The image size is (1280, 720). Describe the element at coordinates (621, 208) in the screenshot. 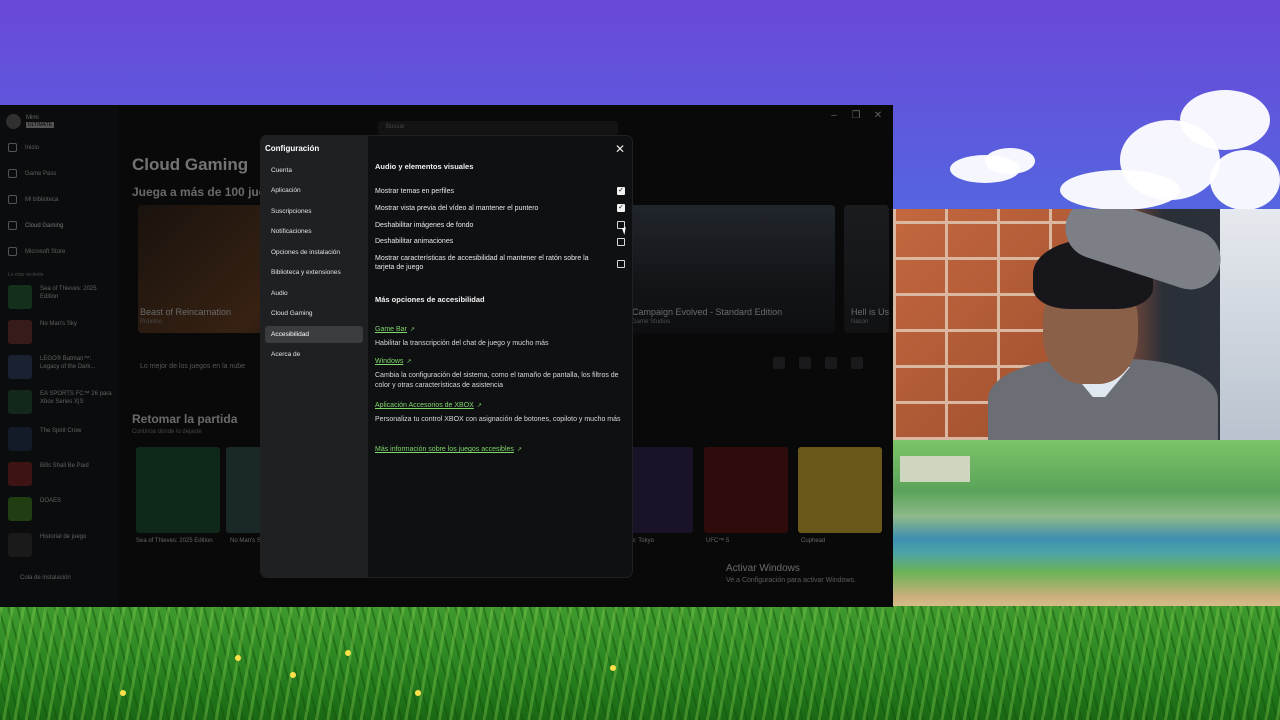

I see `video-preview-checkbox: ✓` at that location.